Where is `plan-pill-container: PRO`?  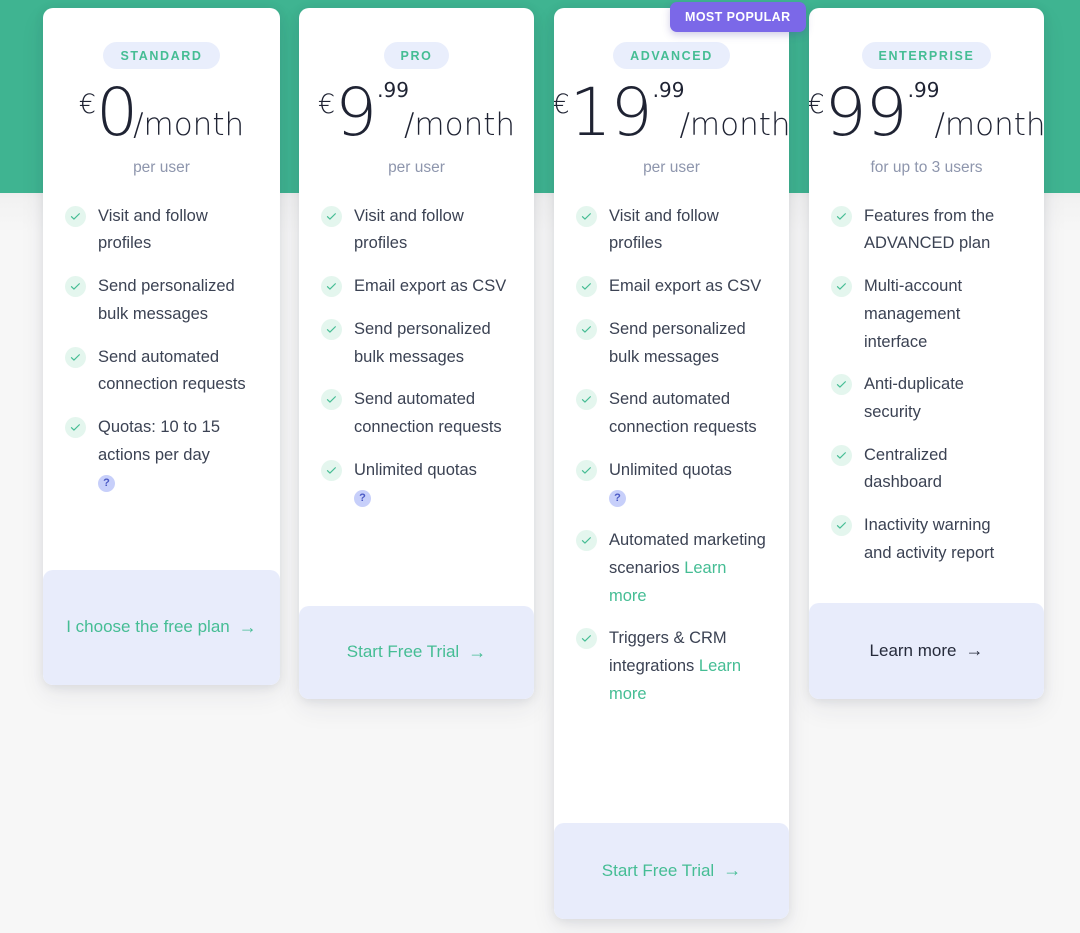
plan-pill-container: PRO is located at coordinates (416, 55).